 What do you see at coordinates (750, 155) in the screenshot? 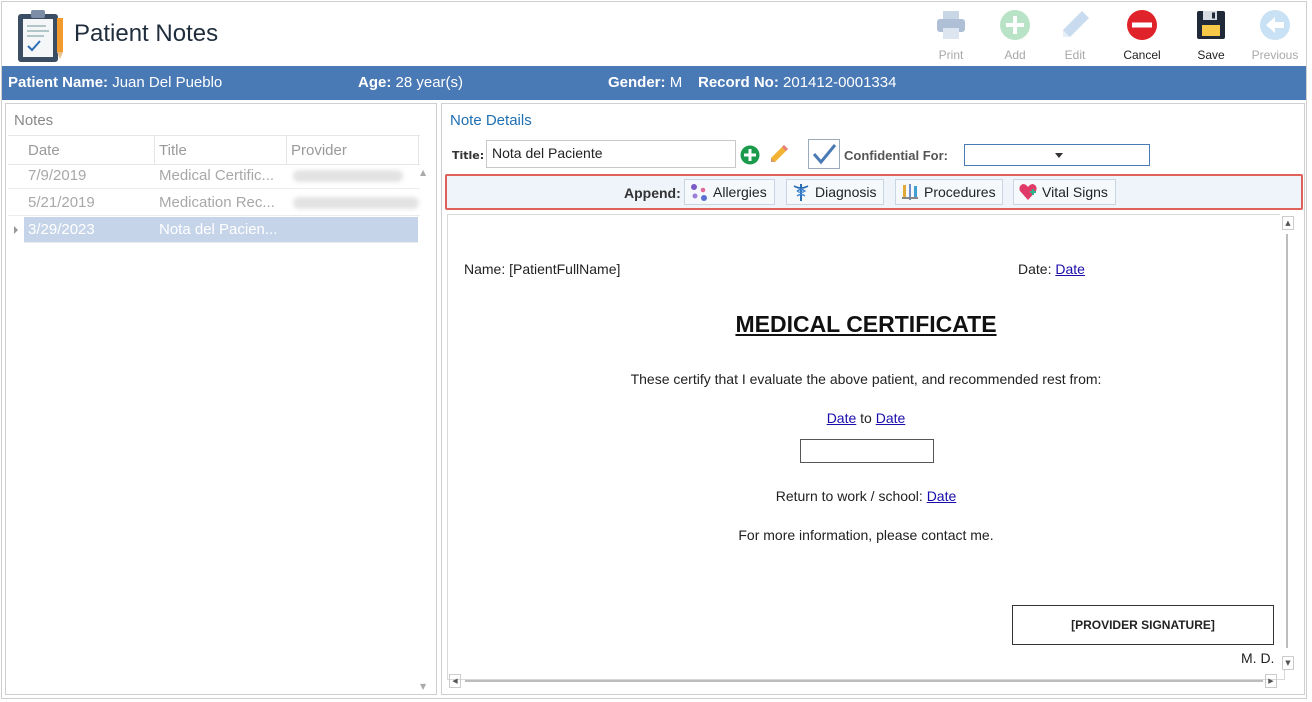
I see `add-title-icon` at bounding box center [750, 155].